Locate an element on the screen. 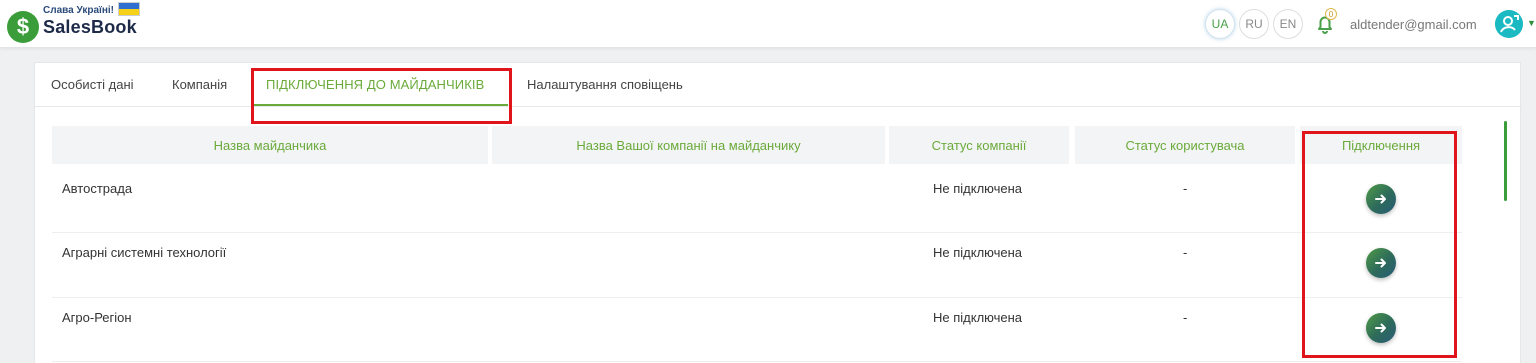 Image resolution: width=1536 pixels, height=363 pixels. ukraine-flag-icon is located at coordinates (128, 8).